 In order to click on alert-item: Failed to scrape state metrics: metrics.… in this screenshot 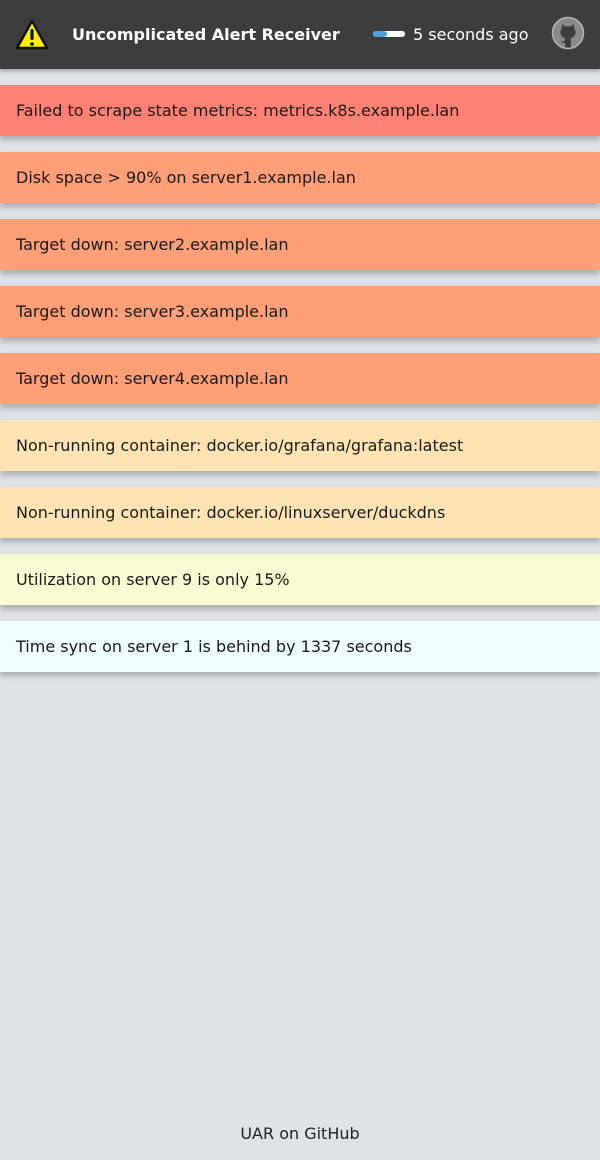, I will do `click(300, 110)`.